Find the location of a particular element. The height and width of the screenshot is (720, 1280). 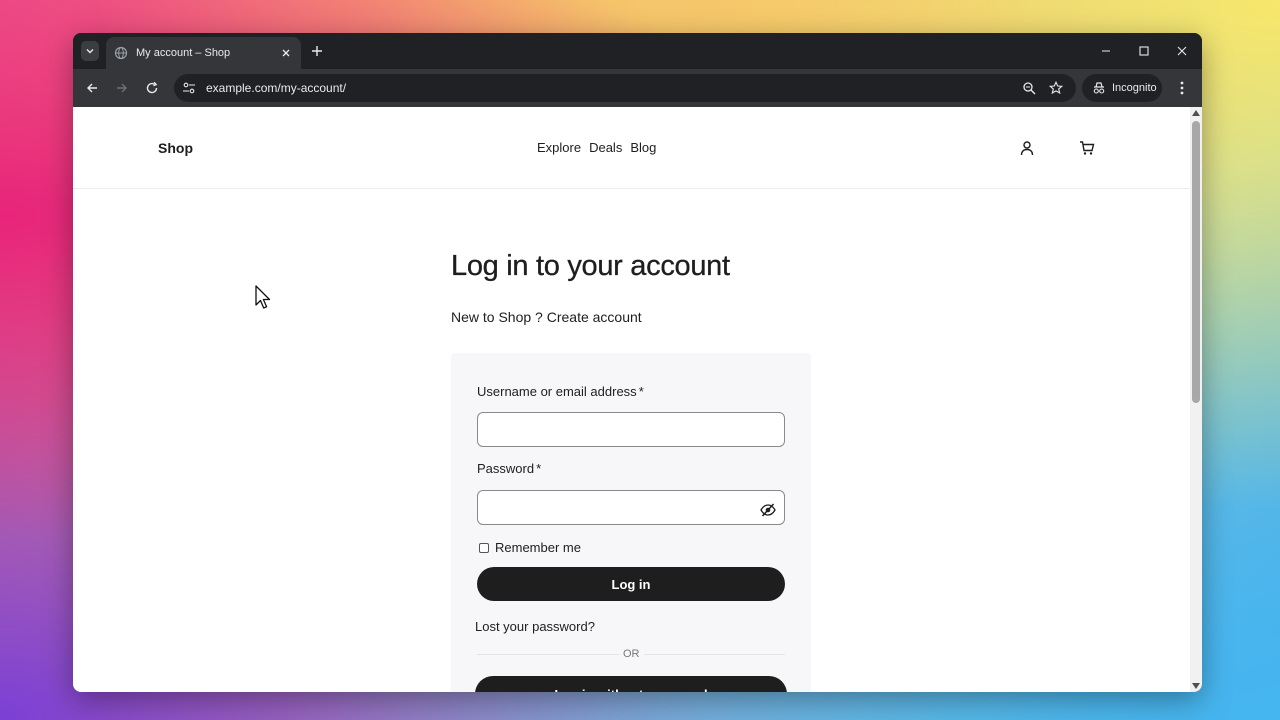

scroll-up-icon is located at coordinates (1196, 113).